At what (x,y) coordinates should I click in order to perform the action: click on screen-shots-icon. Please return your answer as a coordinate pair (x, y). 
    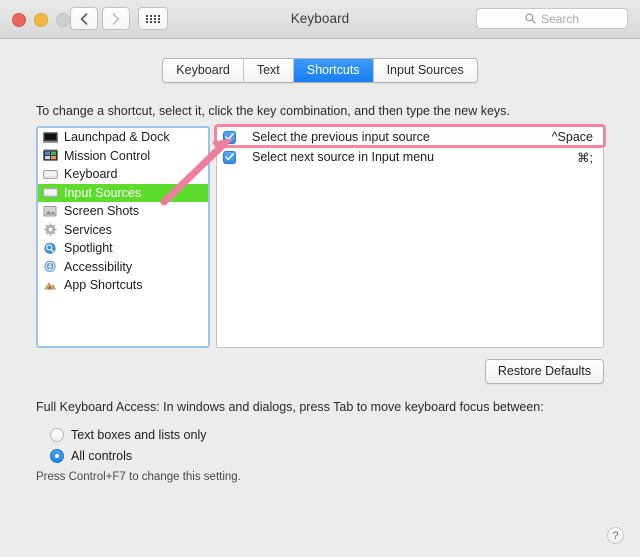
    Looking at the image, I should click on (50, 211).